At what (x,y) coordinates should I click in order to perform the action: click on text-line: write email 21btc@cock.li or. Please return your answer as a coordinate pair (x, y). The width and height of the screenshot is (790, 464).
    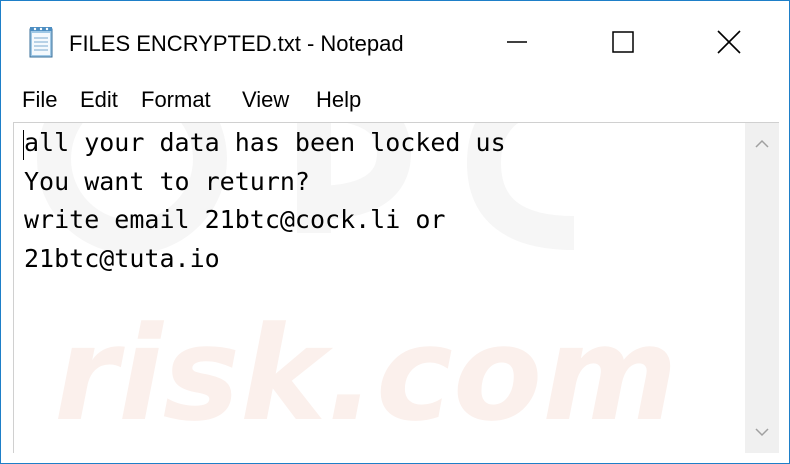
    Looking at the image, I should click on (235, 219).